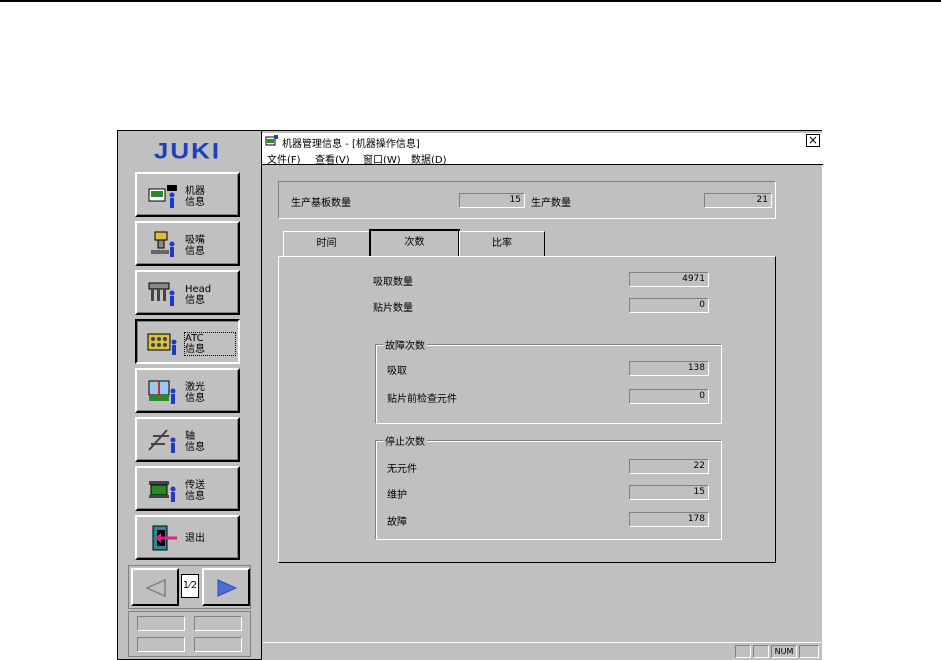 The width and height of the screenshot is (941, 660). Describe the element at coordinates (195, 197) in the screenshot. I see `sidebar-item-label: 机器 信息` at that location.